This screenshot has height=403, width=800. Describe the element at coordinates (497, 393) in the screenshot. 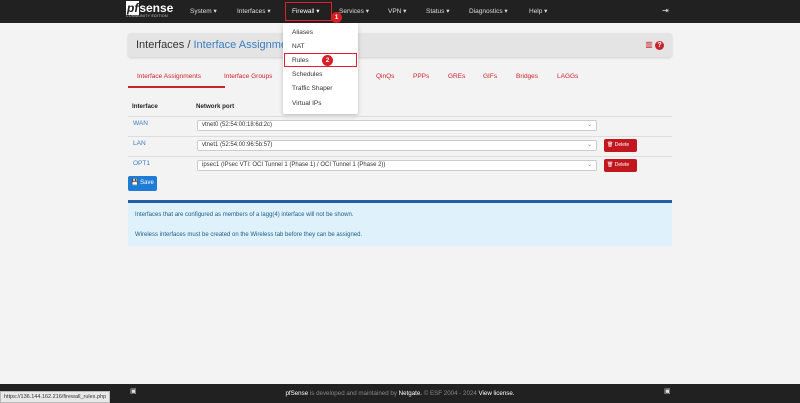

I see `view-license-link: View license.` at that location.